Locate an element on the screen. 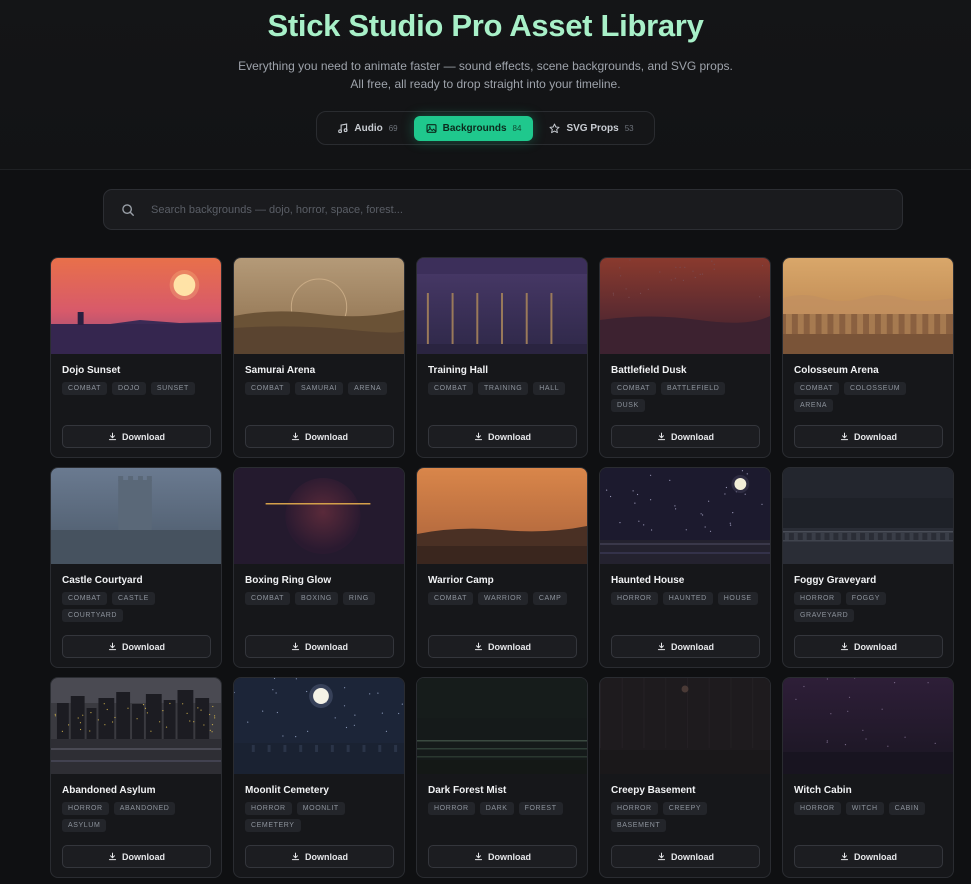 The image size is (971, 884). tag-chip: DUSK is located at coordinates (628, 405).